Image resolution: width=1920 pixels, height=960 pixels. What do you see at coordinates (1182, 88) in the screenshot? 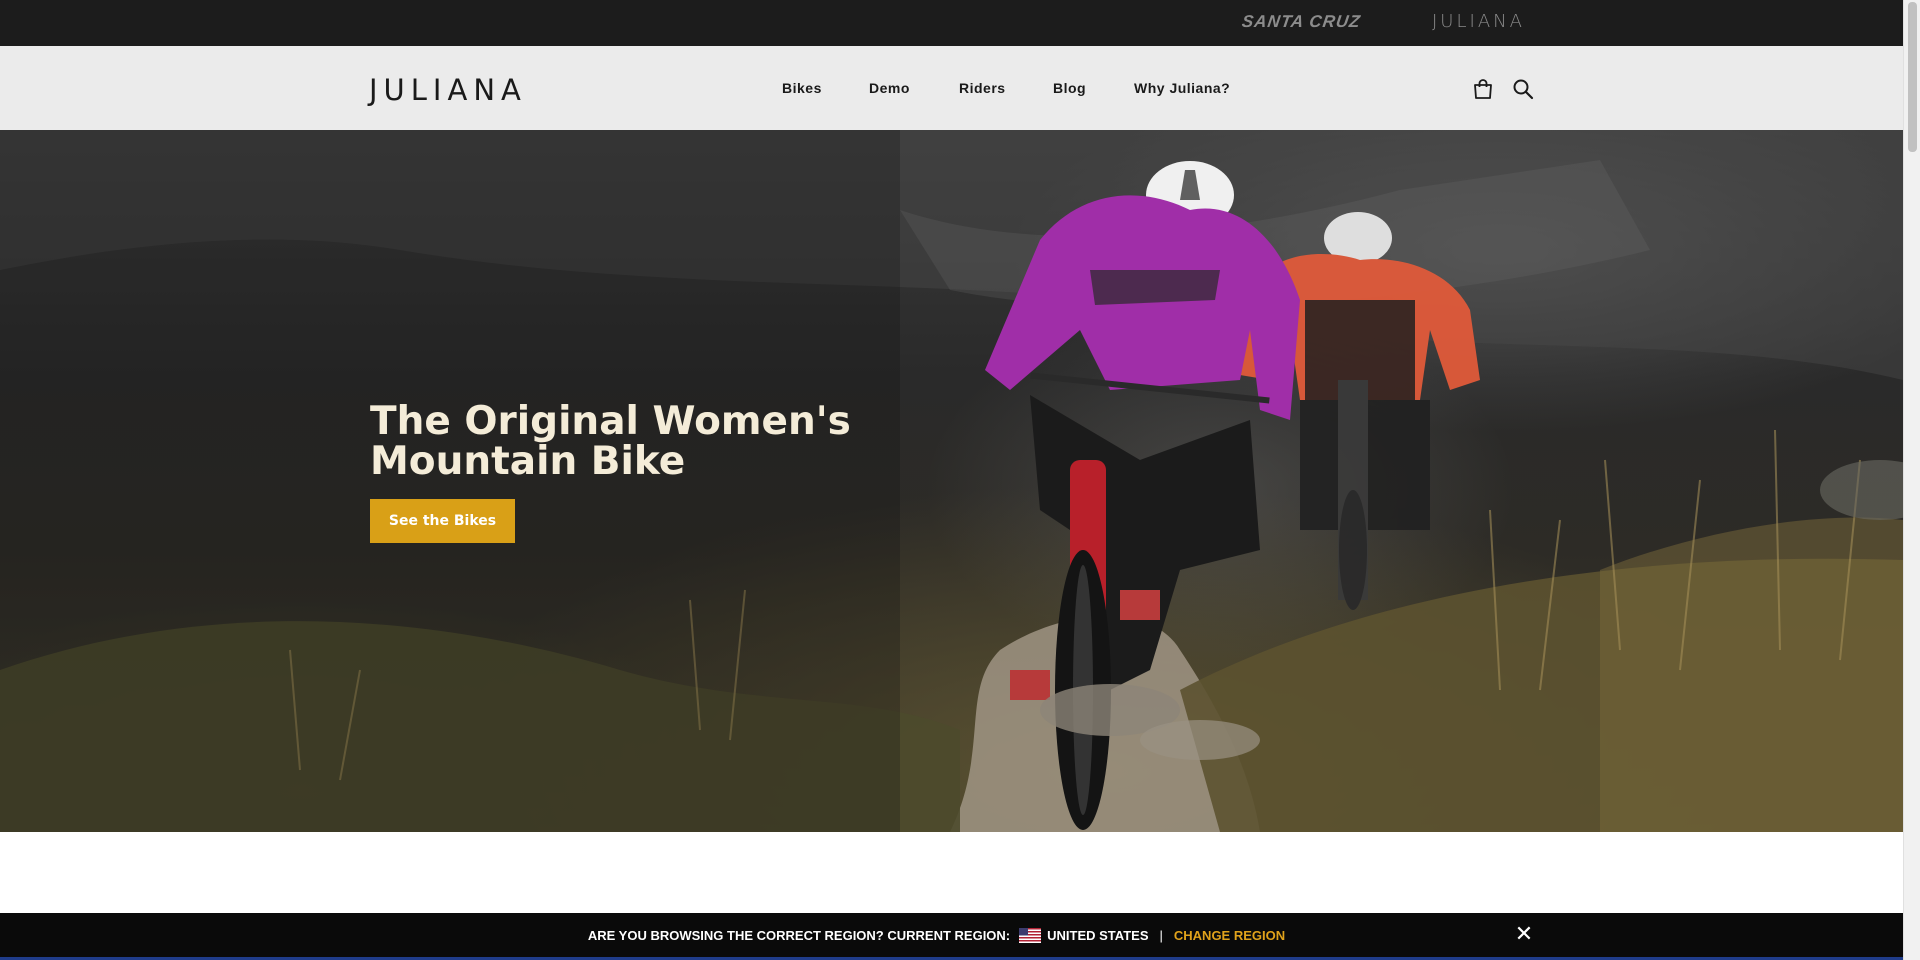
I see `nav-item-why-juliana: Why Juliana?` at bounding box center [1182, 88].